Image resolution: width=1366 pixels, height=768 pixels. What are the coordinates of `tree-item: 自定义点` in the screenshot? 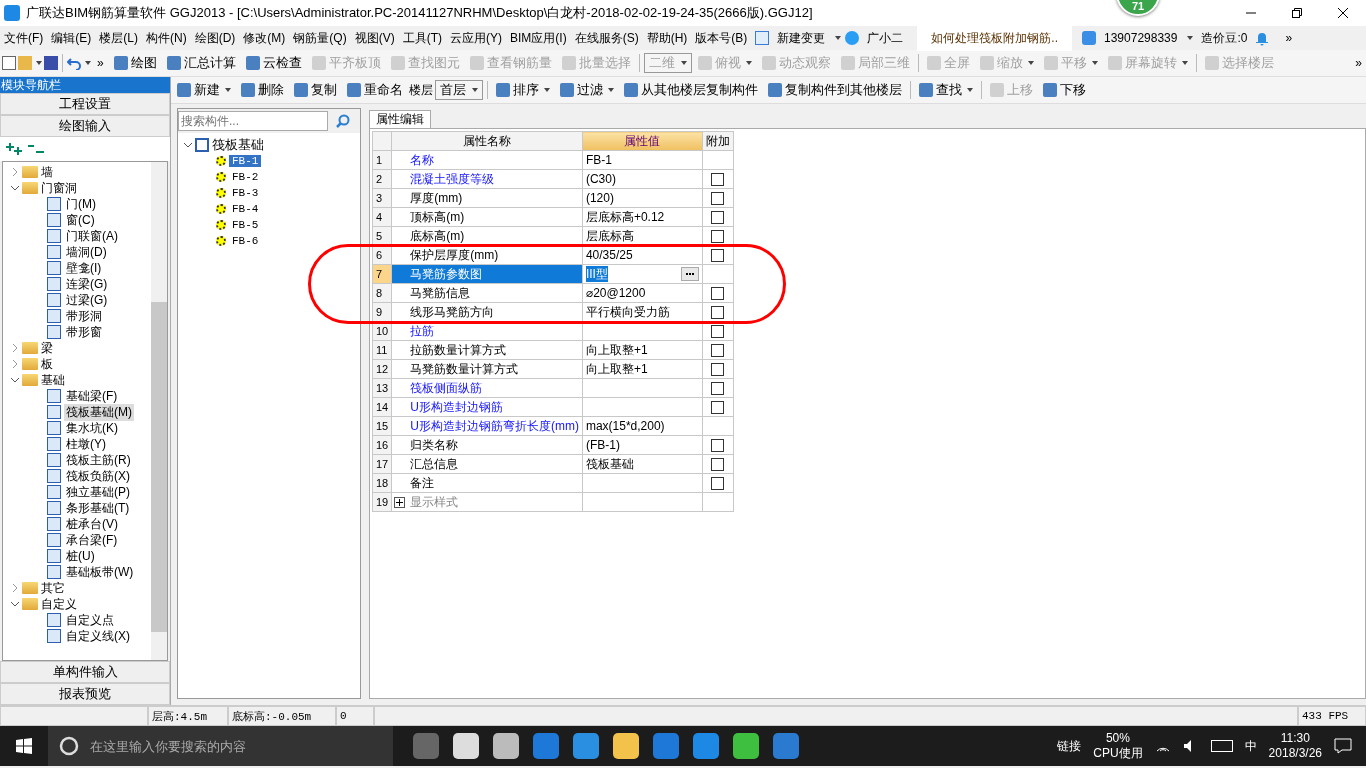 It's located at (90, 620).